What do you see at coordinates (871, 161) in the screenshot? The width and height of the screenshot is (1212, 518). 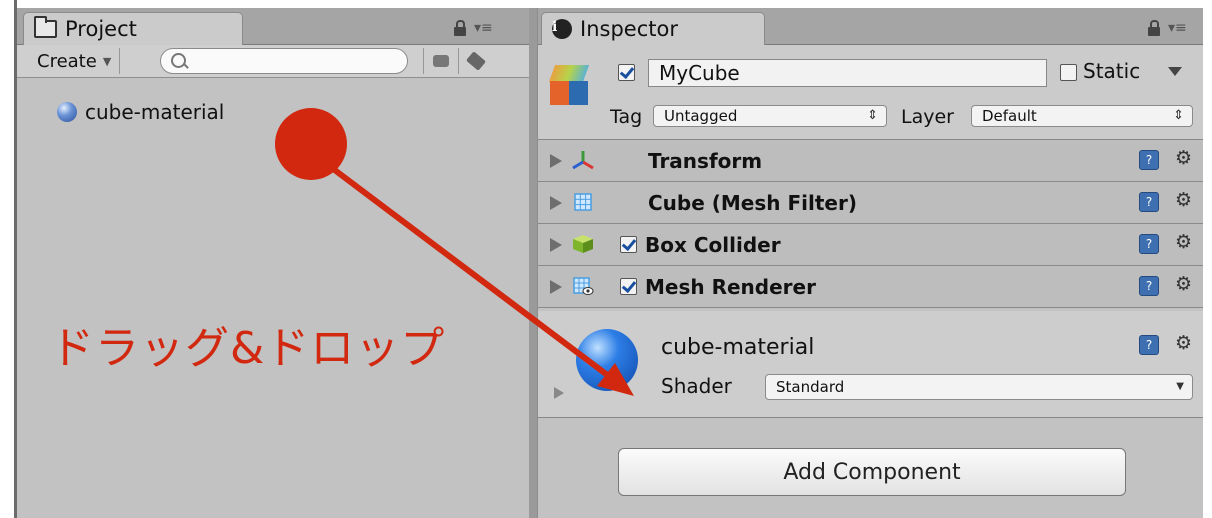 I see `component-row-transform: Transform ? ⚙` at bounding box center [871, 161].